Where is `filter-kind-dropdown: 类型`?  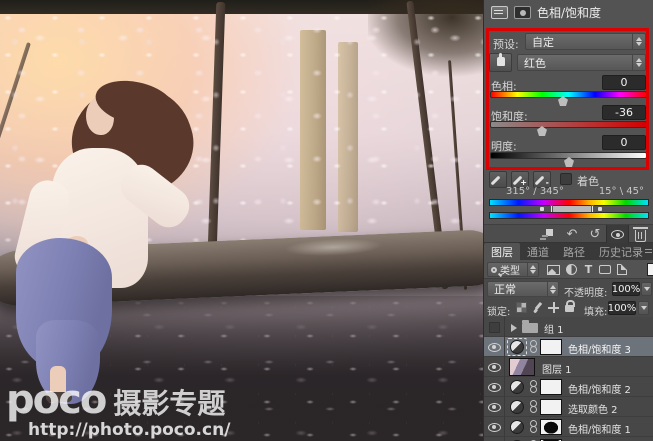 filter-kind-dropdown: 类型 is located at coordinates (513, 269).